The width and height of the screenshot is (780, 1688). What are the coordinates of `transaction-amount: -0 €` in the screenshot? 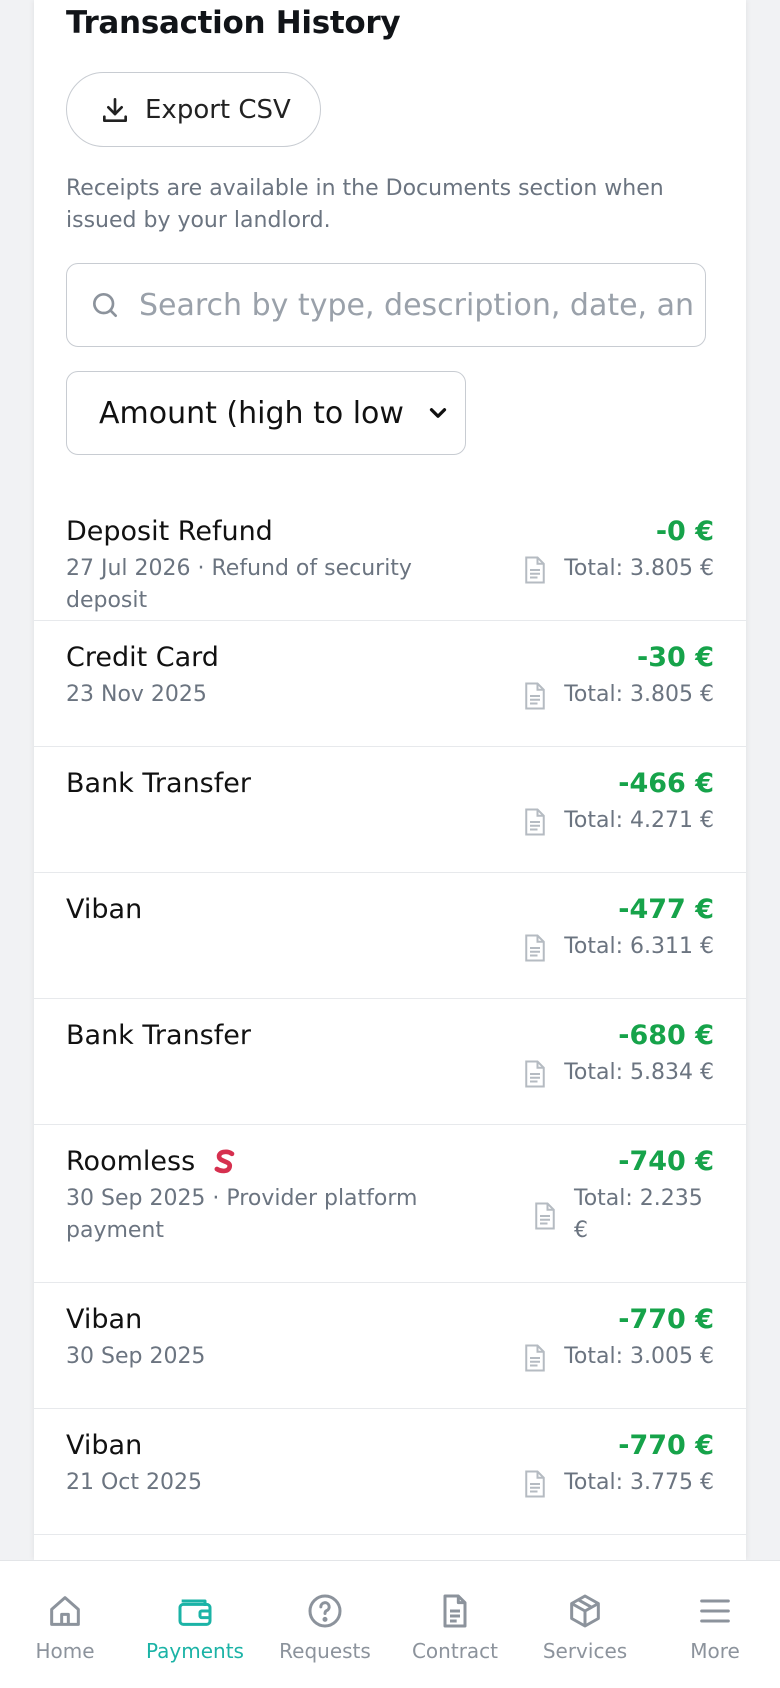 It's located at (684, 531).